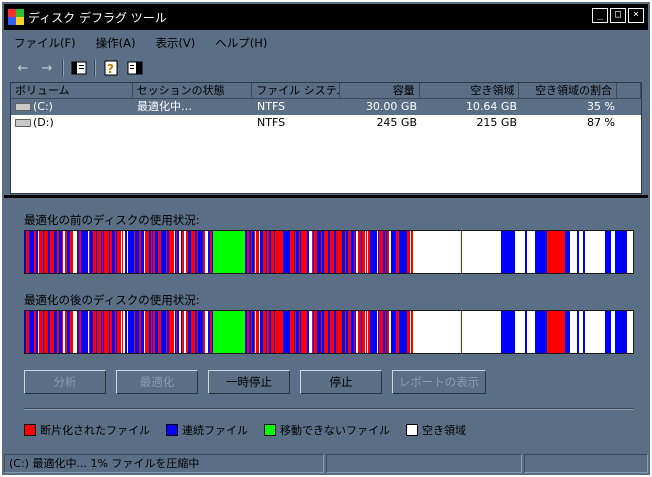 The height and width of the screenshot is (477, 652). What do you see at coordinates (192, 91) in the screenshot?
I see `col-session-status: セッションの状態` at bounding box center [192, 91].